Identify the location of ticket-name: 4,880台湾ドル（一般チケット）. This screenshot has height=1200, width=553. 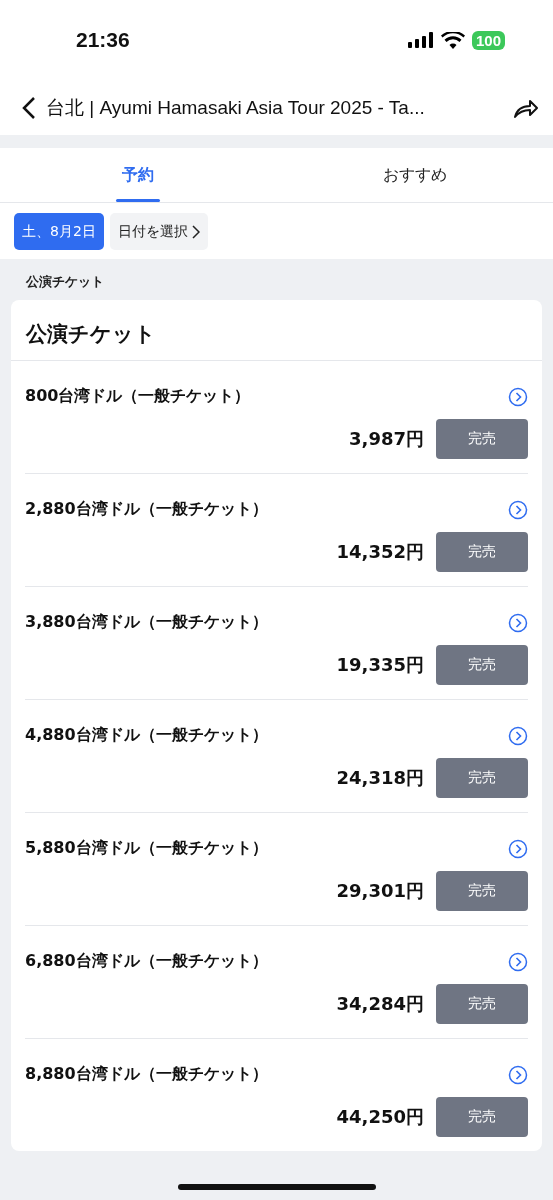
(146, 735).